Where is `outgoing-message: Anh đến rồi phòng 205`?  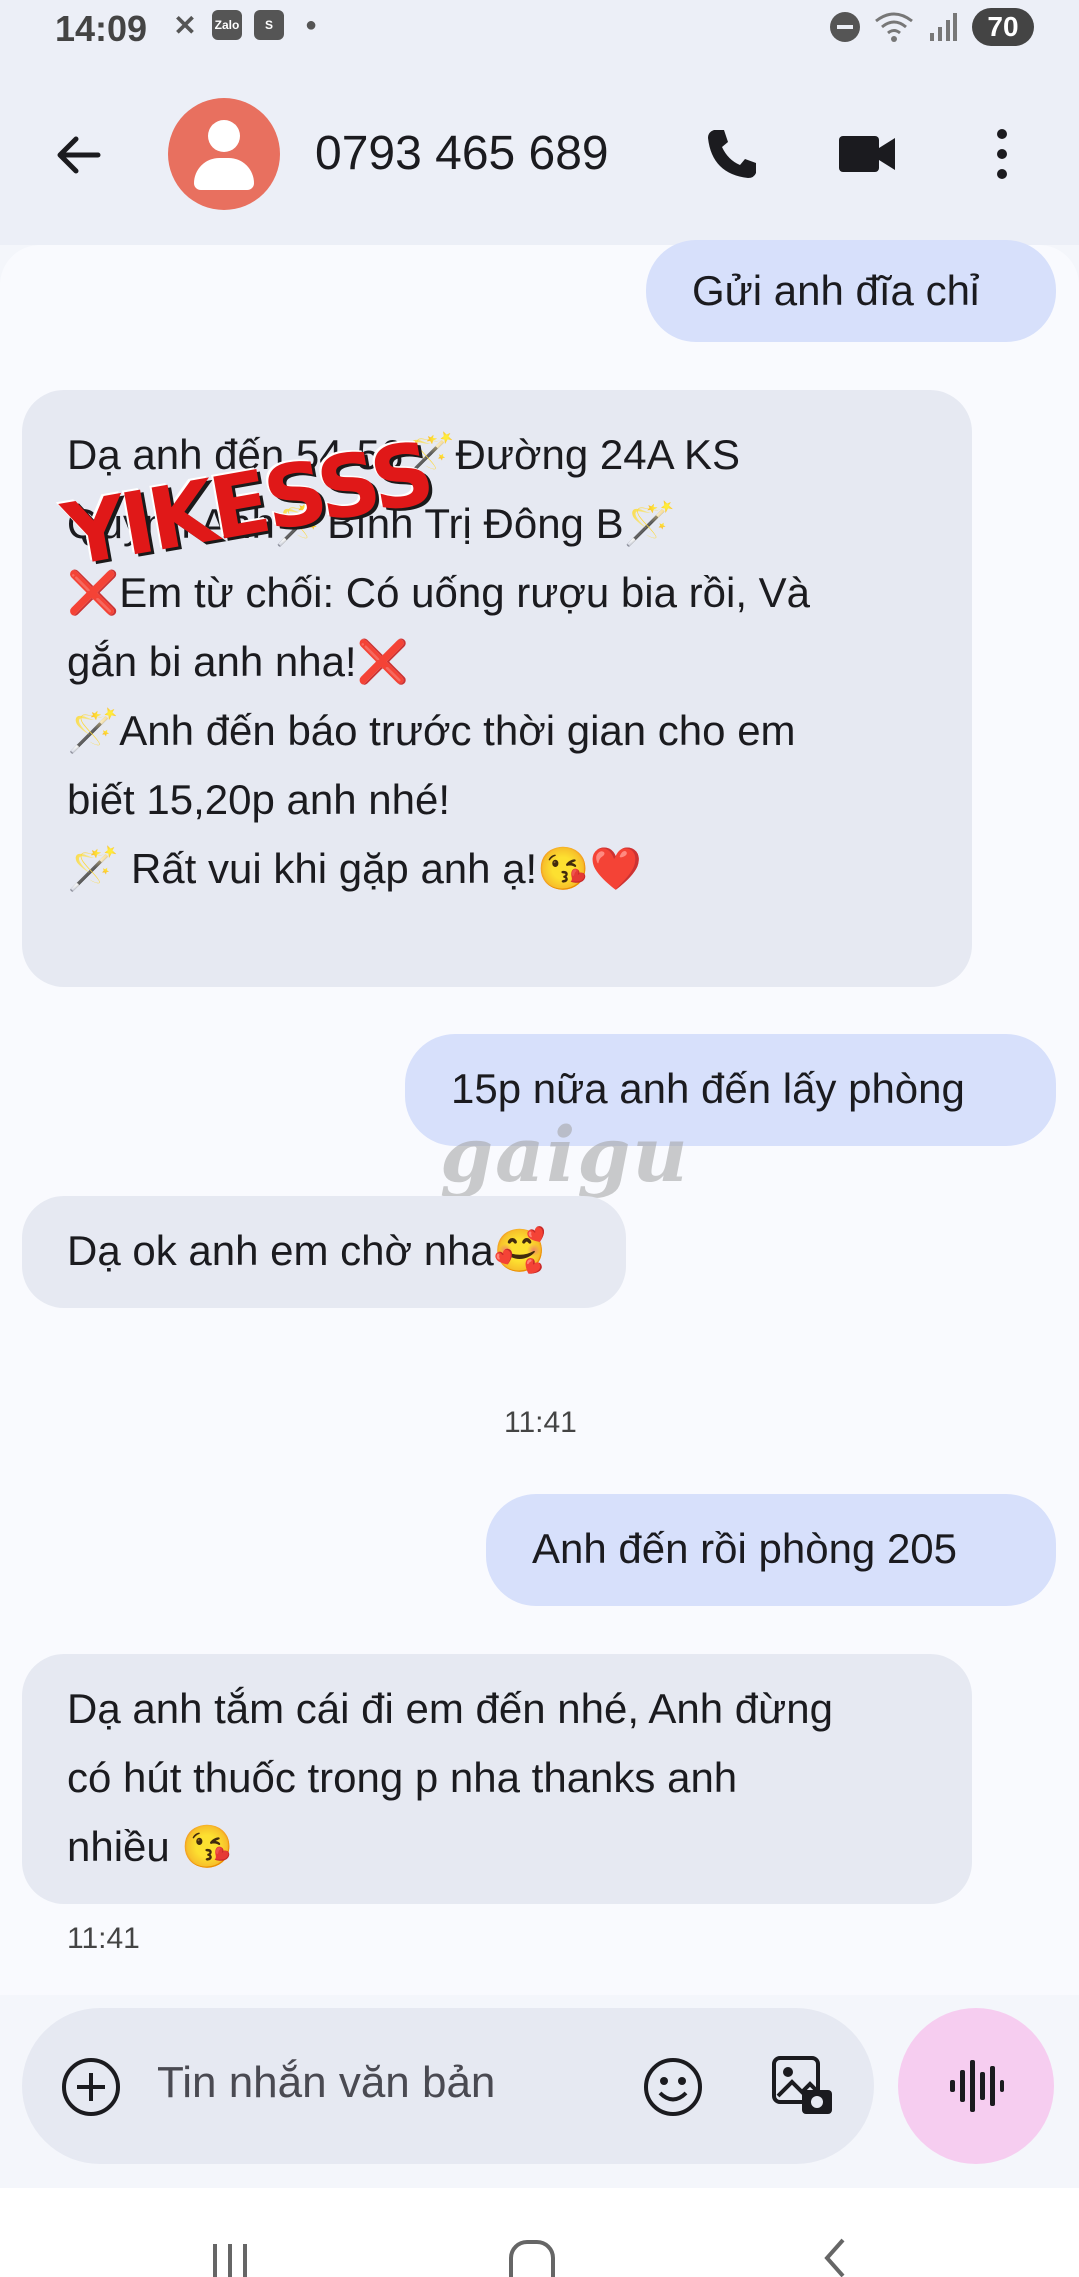 outgoing-message: Anh đến rồi phòng 205 is located at coordinates (771, 1550).